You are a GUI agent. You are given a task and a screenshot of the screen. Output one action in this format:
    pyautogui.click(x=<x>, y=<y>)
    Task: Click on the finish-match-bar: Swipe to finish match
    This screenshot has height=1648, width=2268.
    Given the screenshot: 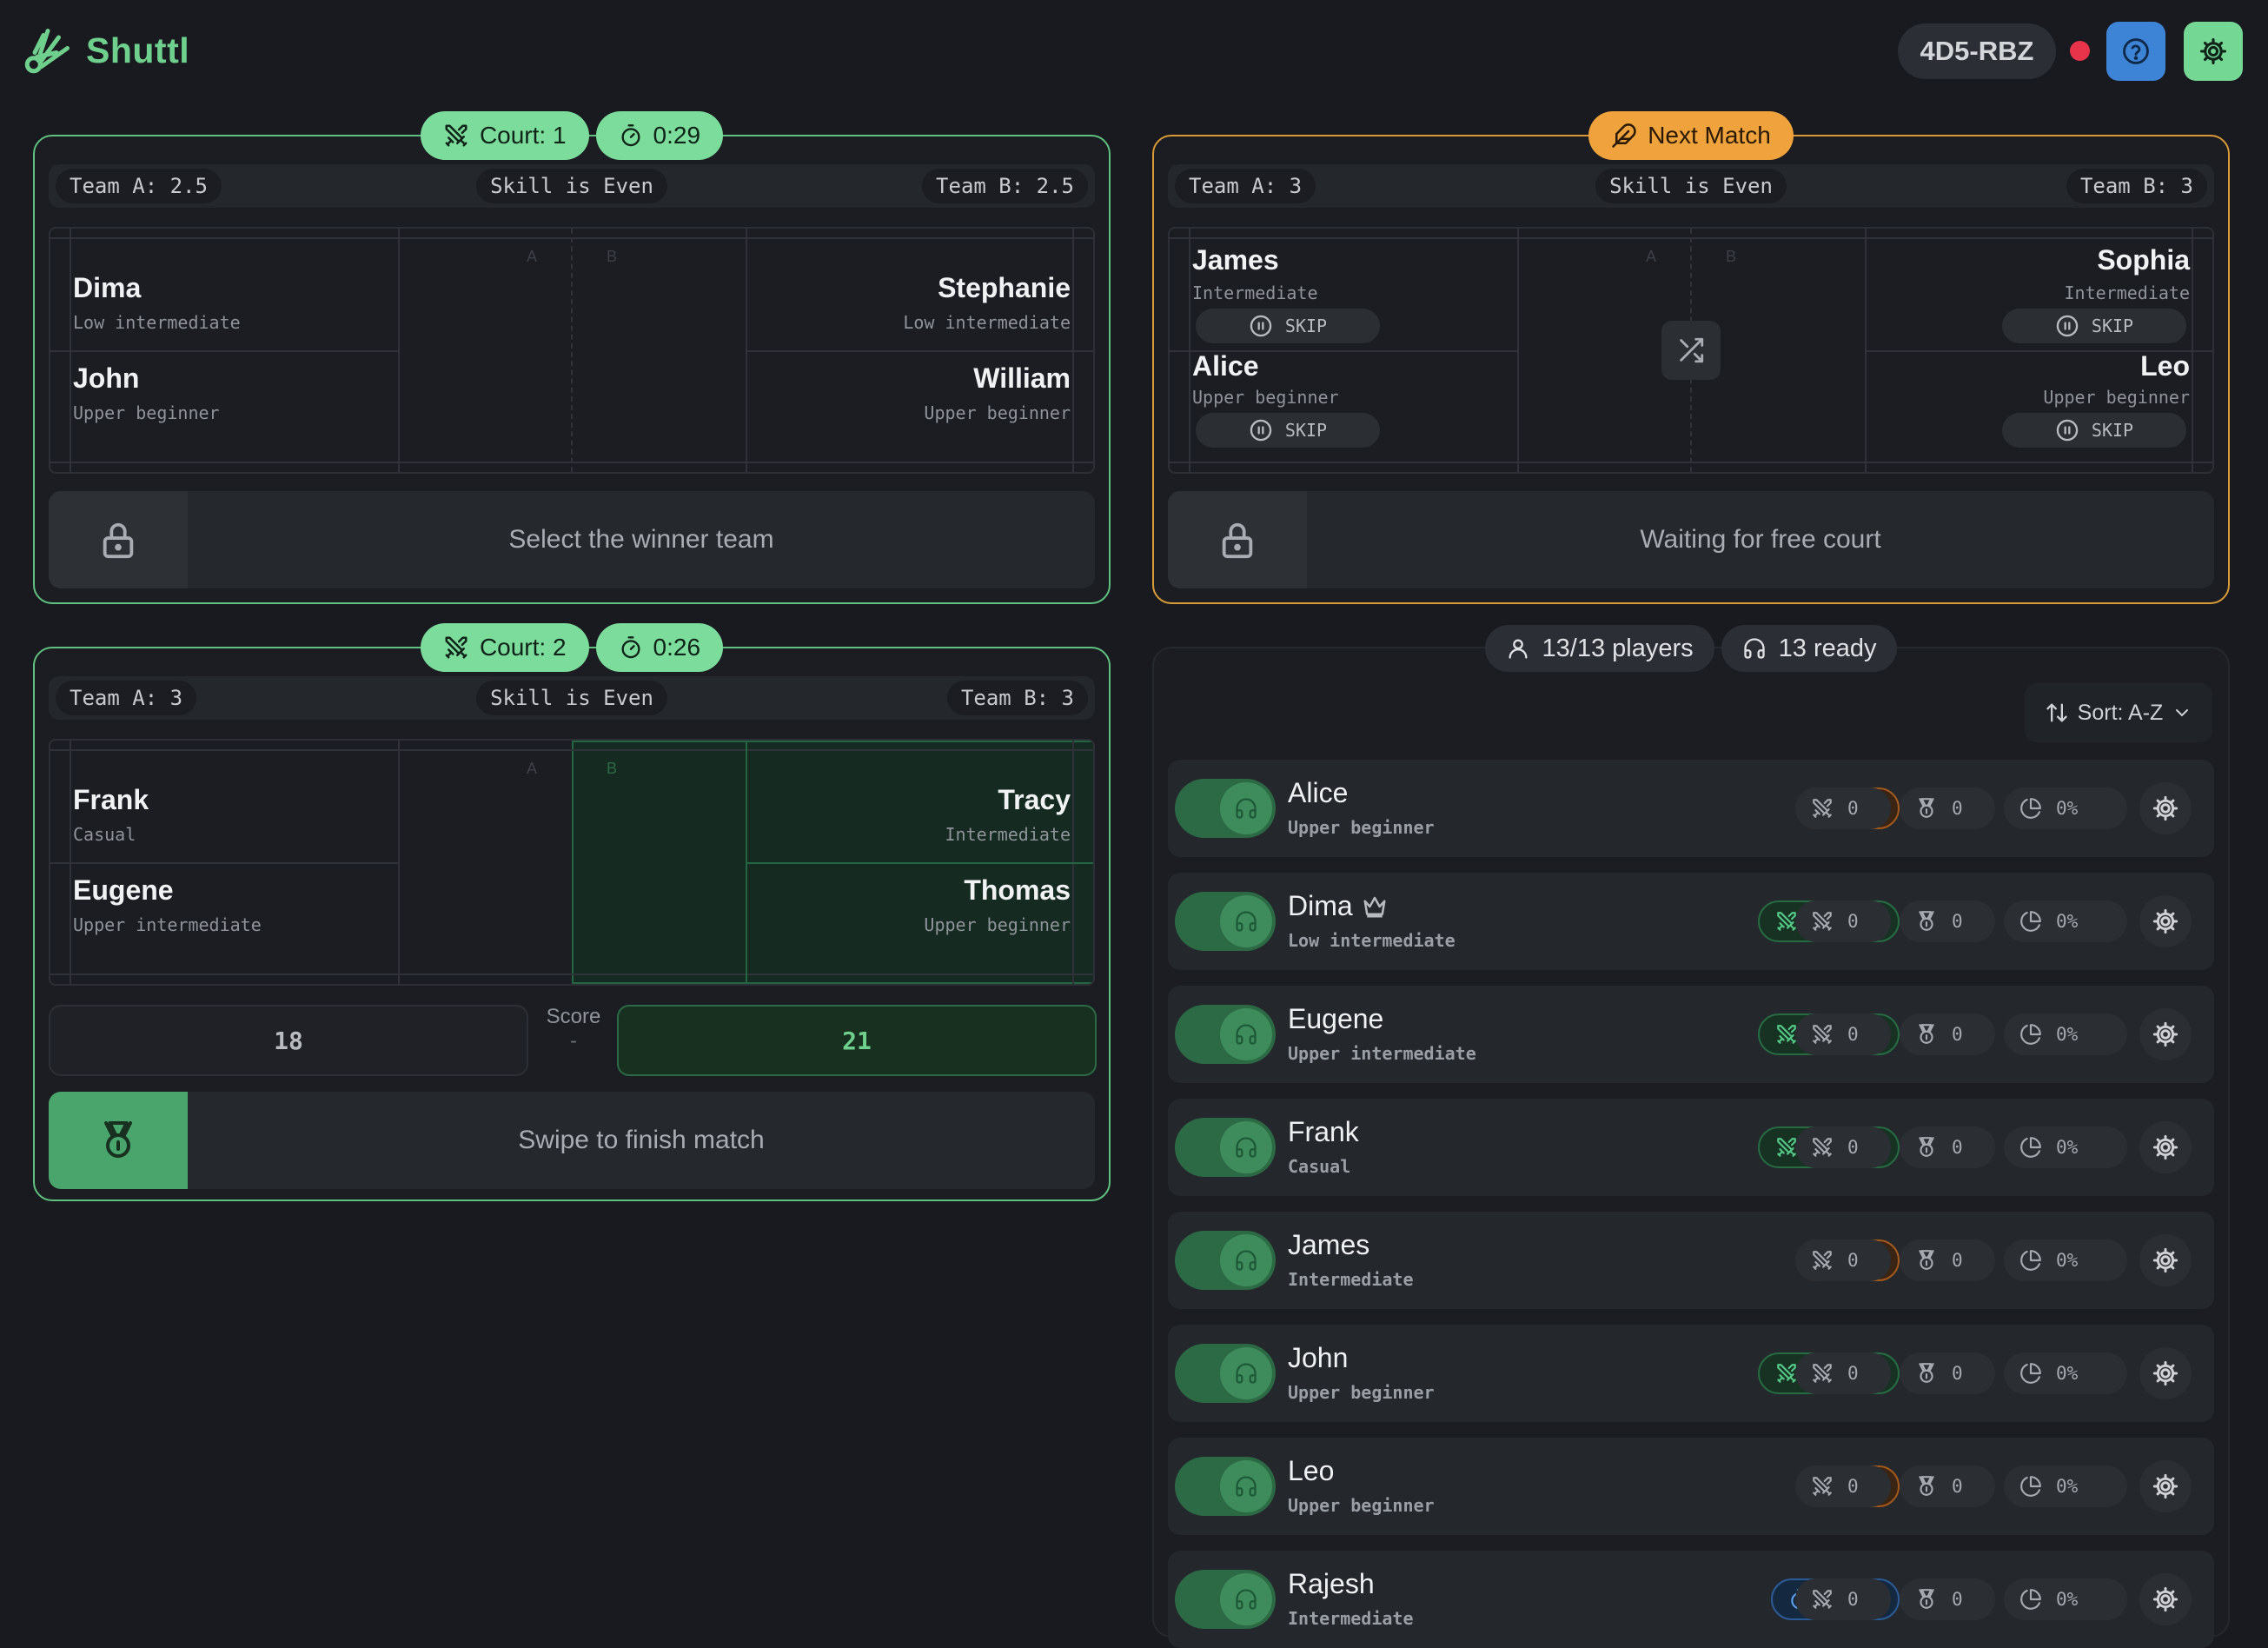 What is the action you would take?
    pyautogui.click(x=572, y=1140)
    